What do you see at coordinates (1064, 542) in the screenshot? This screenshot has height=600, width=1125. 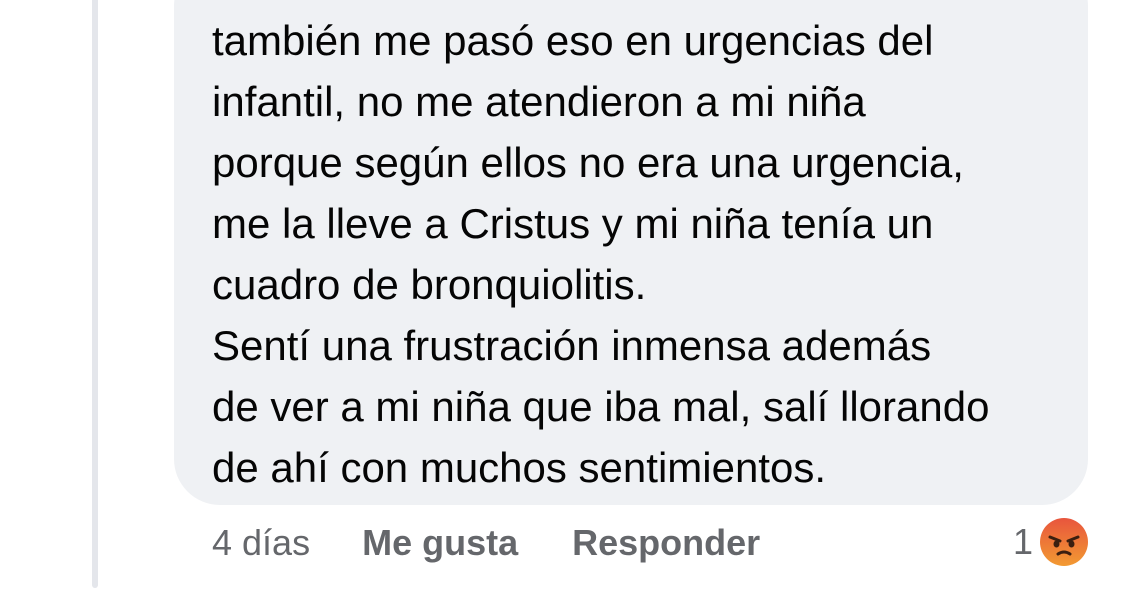 I see `angry-reaction-icon` at bounding box center [1064, 542].